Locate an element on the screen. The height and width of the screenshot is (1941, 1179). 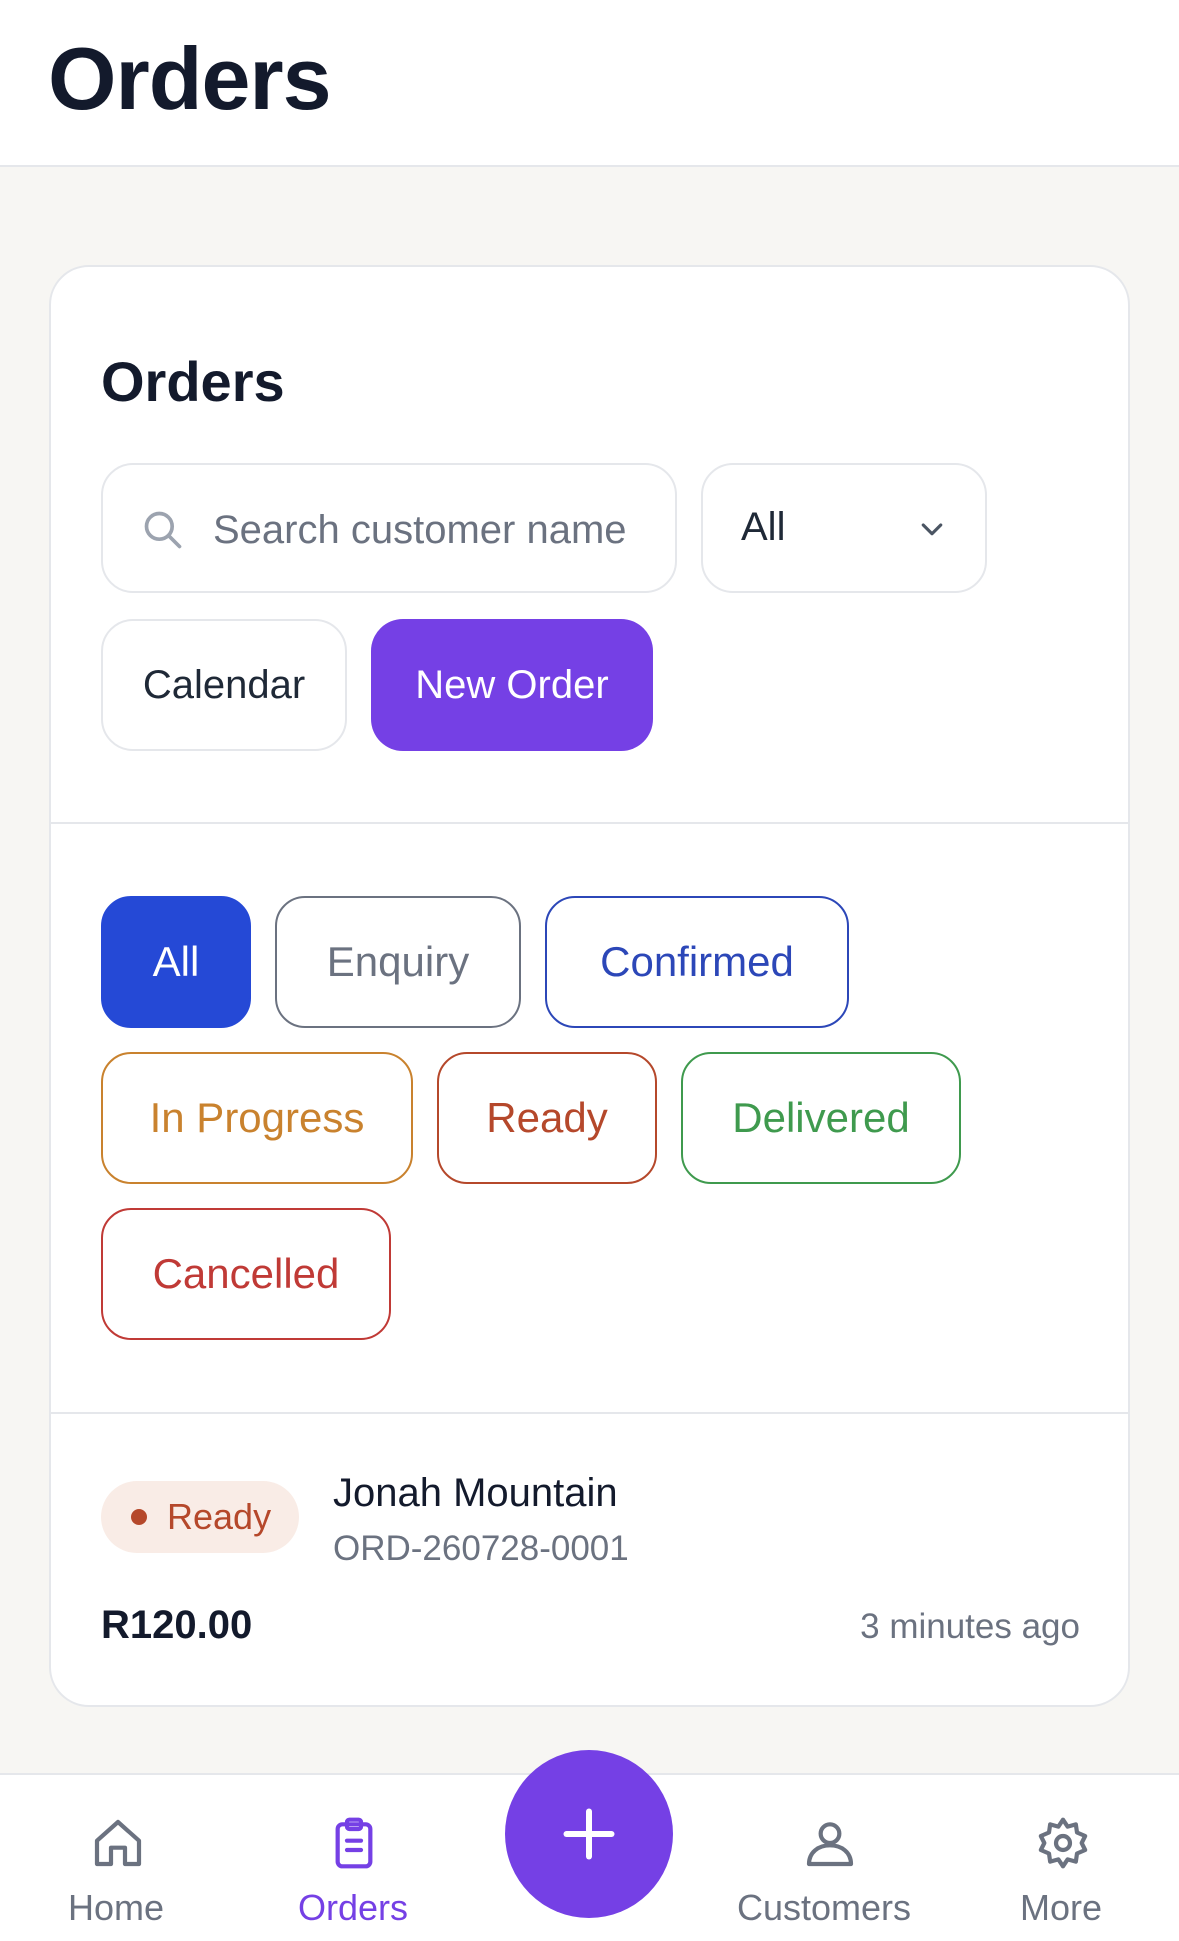
user-icon is located at coordinates (830, 1844).